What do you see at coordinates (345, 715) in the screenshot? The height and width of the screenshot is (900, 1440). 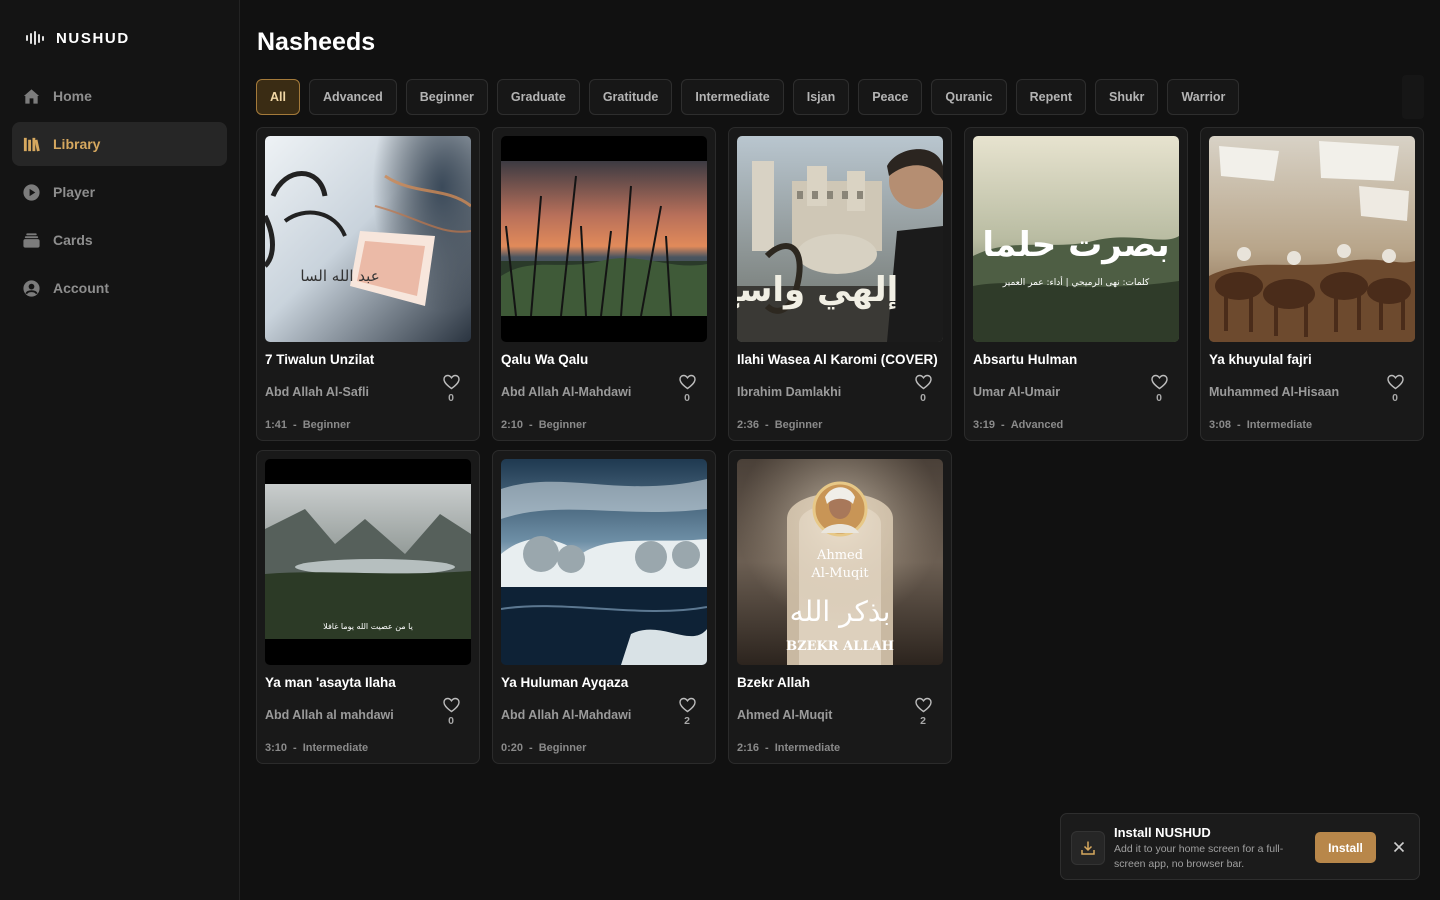 I see `card-artist: Abd Allah al mahdawi` at bounding box center [345, 715].